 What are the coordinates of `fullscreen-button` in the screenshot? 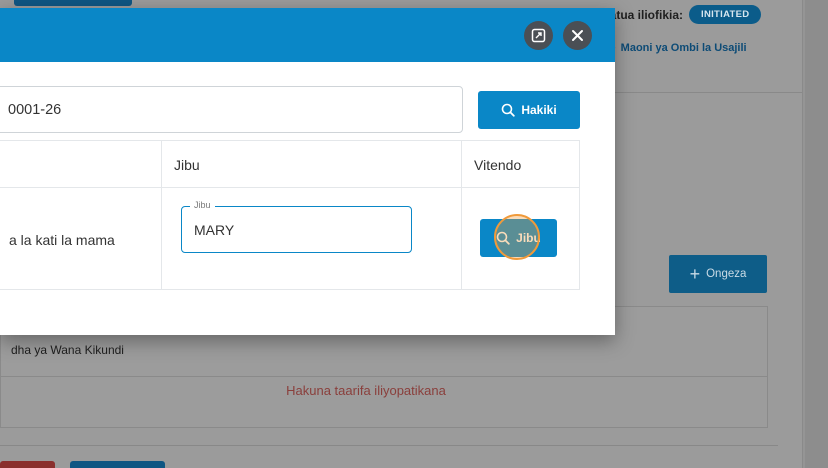 It's located at (538, 35).